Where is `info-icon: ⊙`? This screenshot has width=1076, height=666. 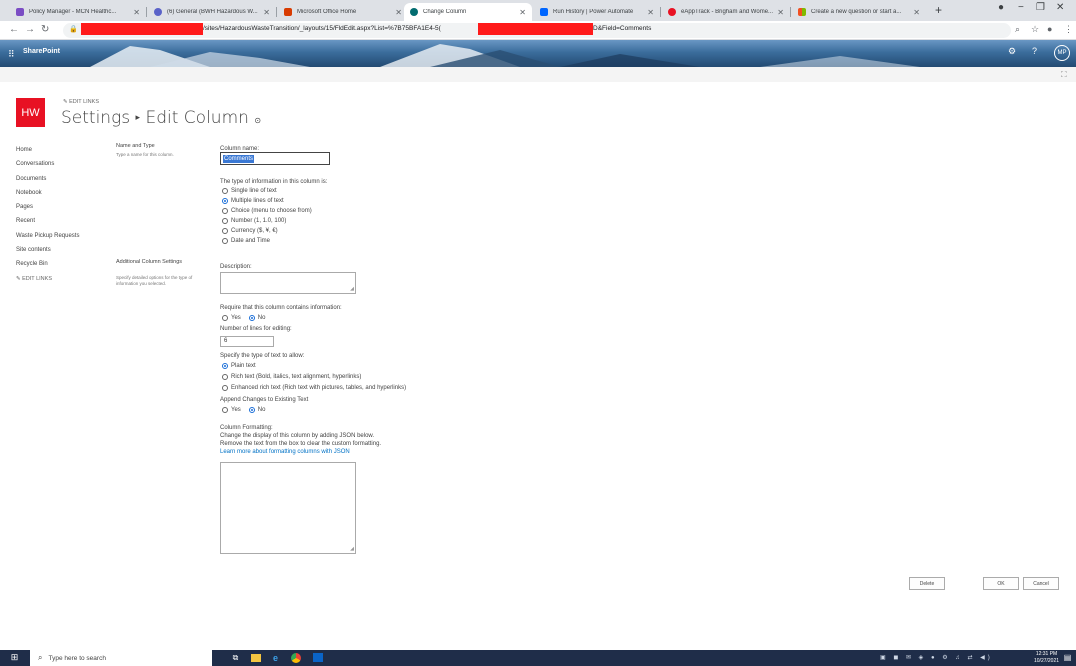
info-icon: ⊙ is located at coordinates (257, 120).